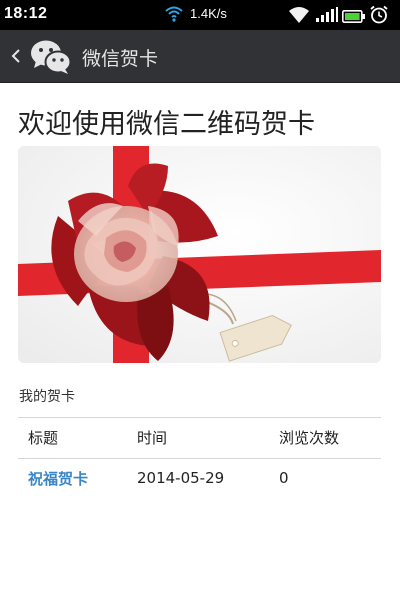  What do you see at coordinates (120, 59) in the screenshot?
I see `page-title: 微信贺卡` at bounding box center [120, 59].